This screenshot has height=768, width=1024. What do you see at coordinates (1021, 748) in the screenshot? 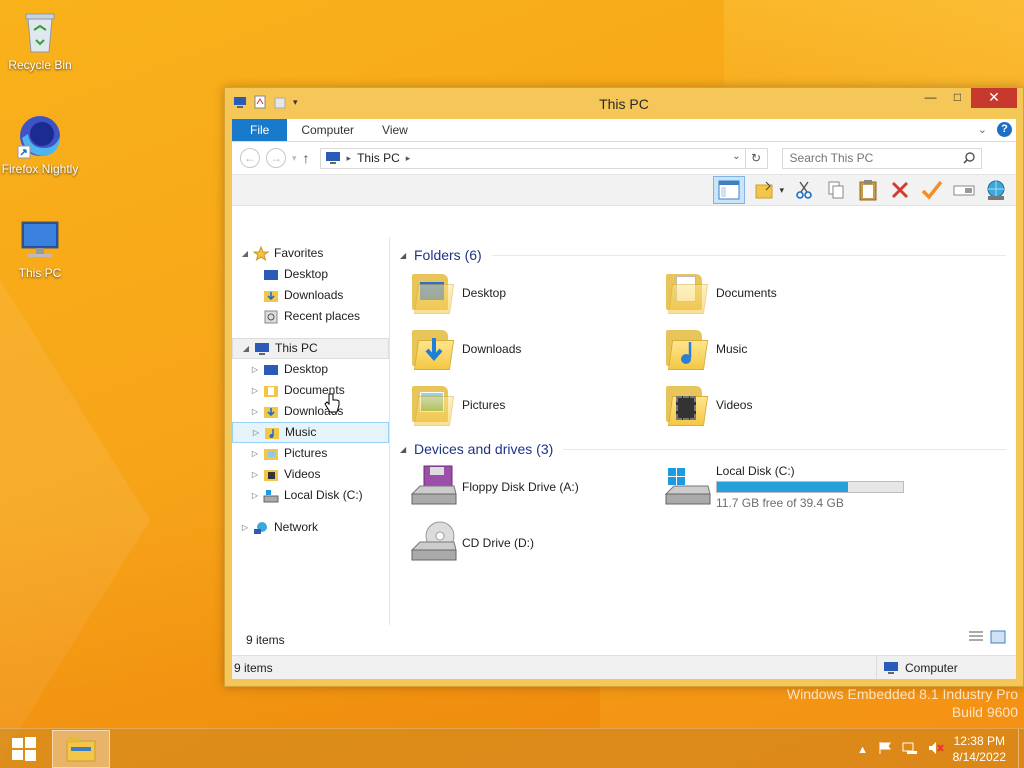
I see `show-desktop-button` at bounding box center [1021, 748].